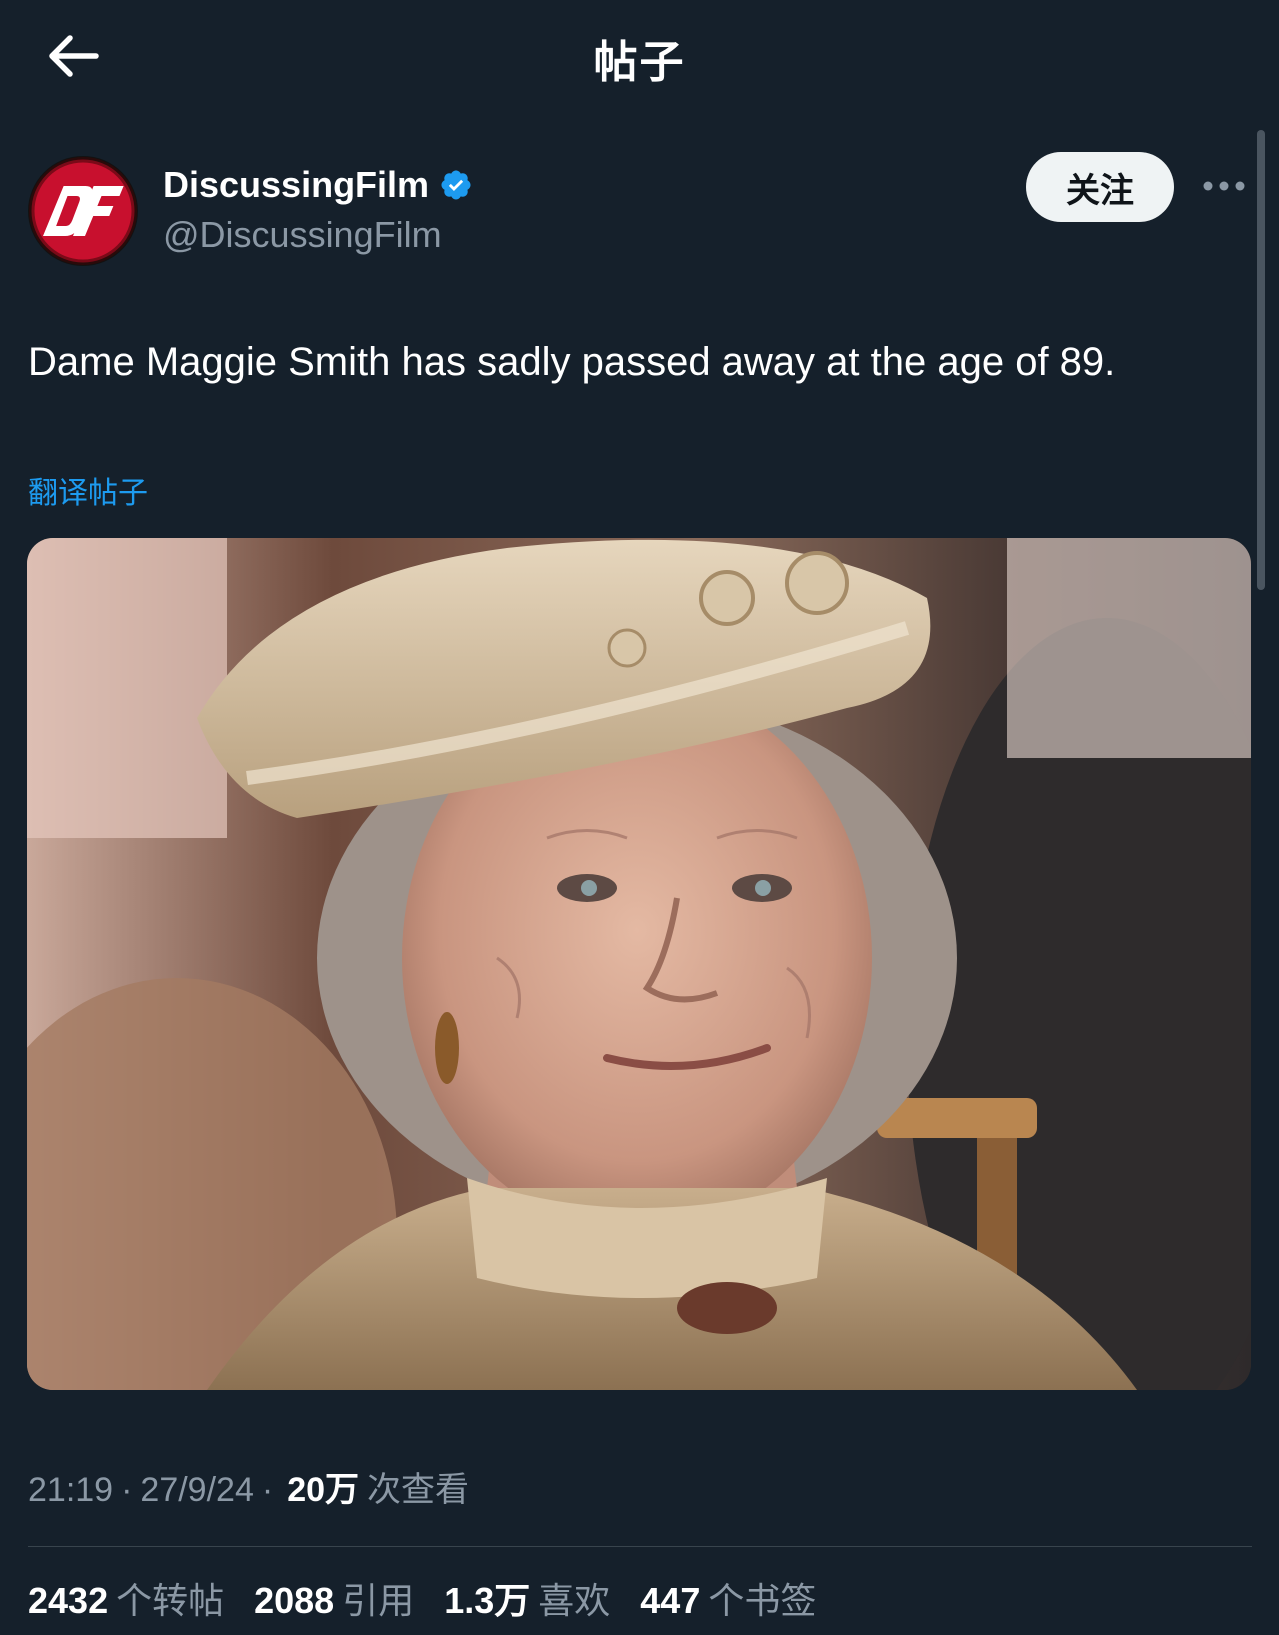  Describe the element at coordinates (456, 185) in the screenshot. I see `verified-badge-icon` at that location.